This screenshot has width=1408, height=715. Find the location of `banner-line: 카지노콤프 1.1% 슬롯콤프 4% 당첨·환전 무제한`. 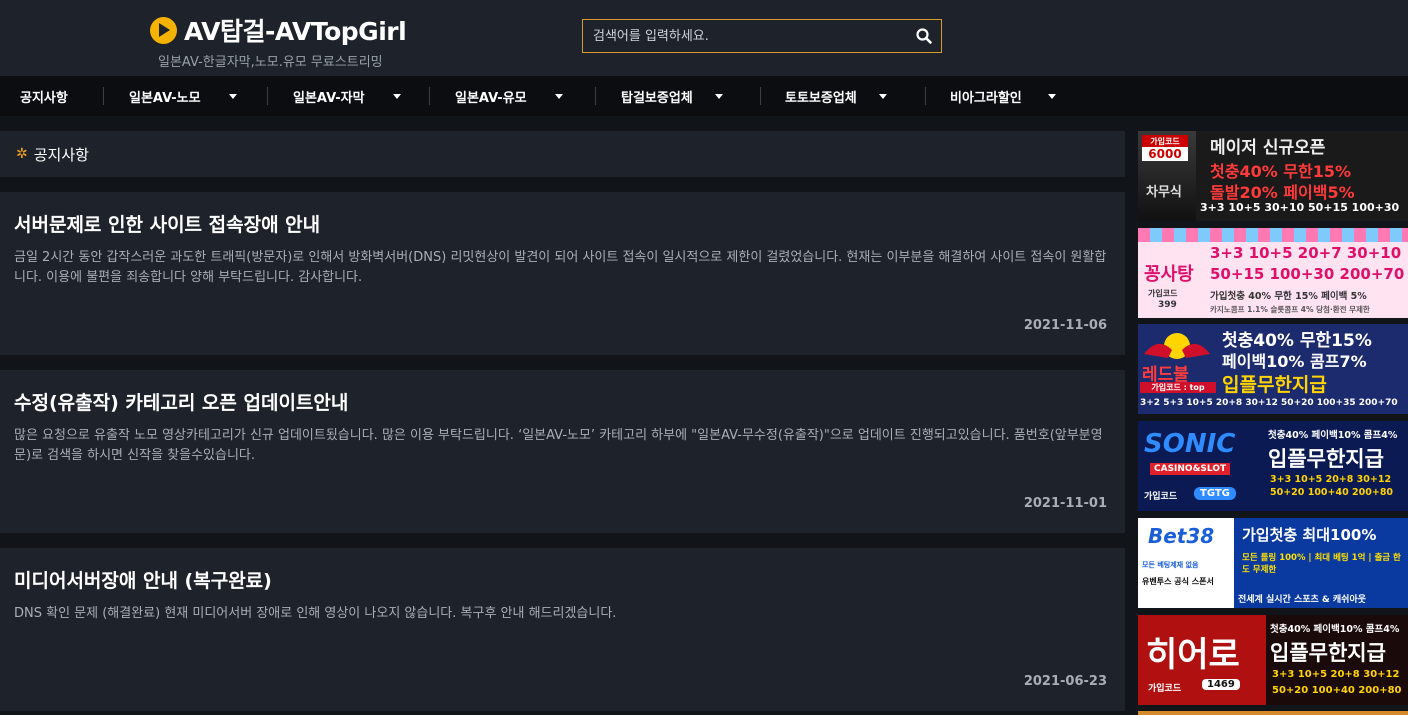

banner-line: 카지노콤프 1.1% 슬롯콤프 4% 당첨·환전 무제한 is located at coordinates (1290, 309).